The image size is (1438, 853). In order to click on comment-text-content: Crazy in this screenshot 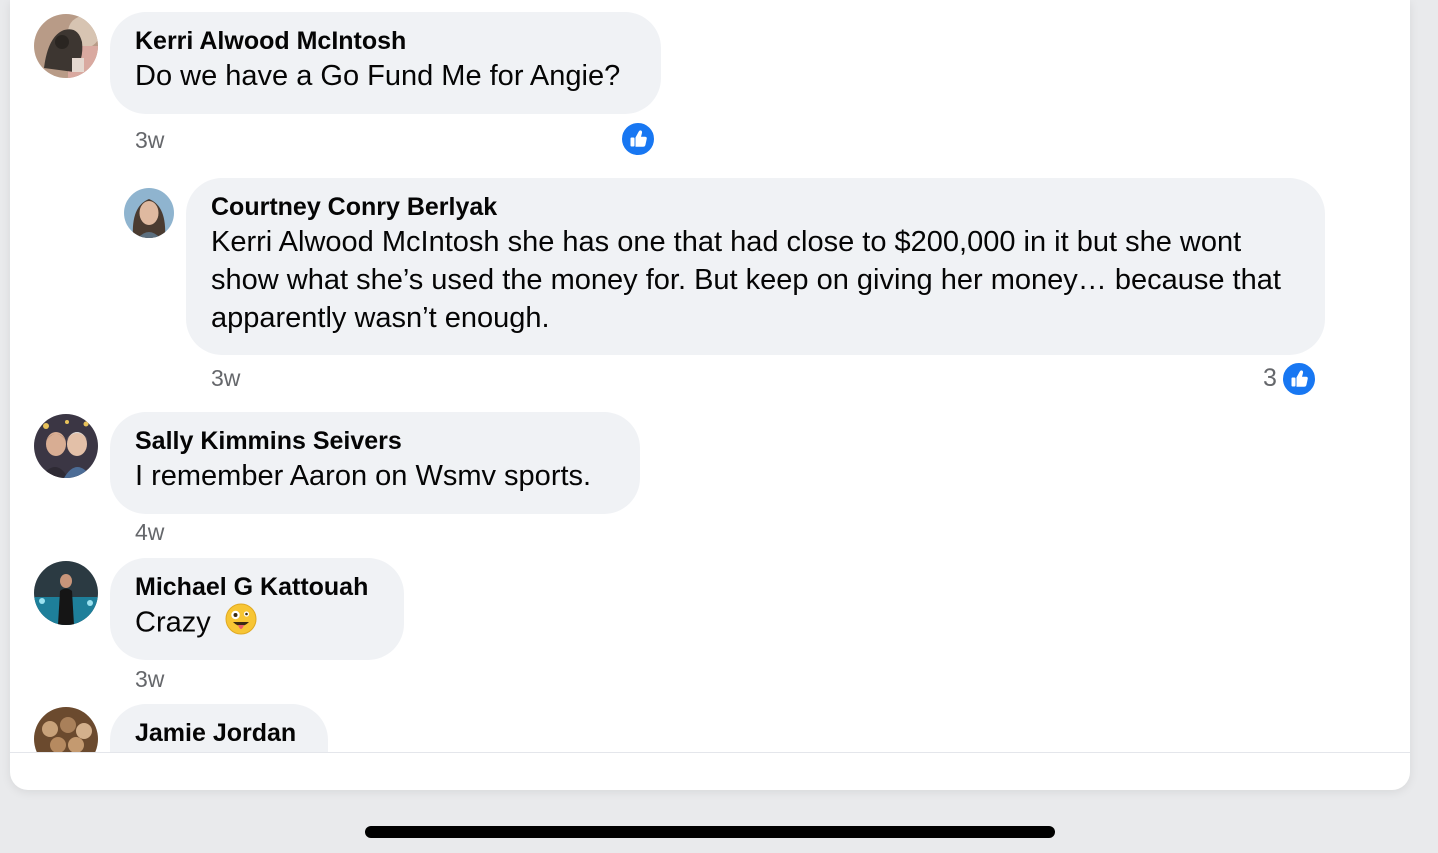, I will do `click(173, 622)`.